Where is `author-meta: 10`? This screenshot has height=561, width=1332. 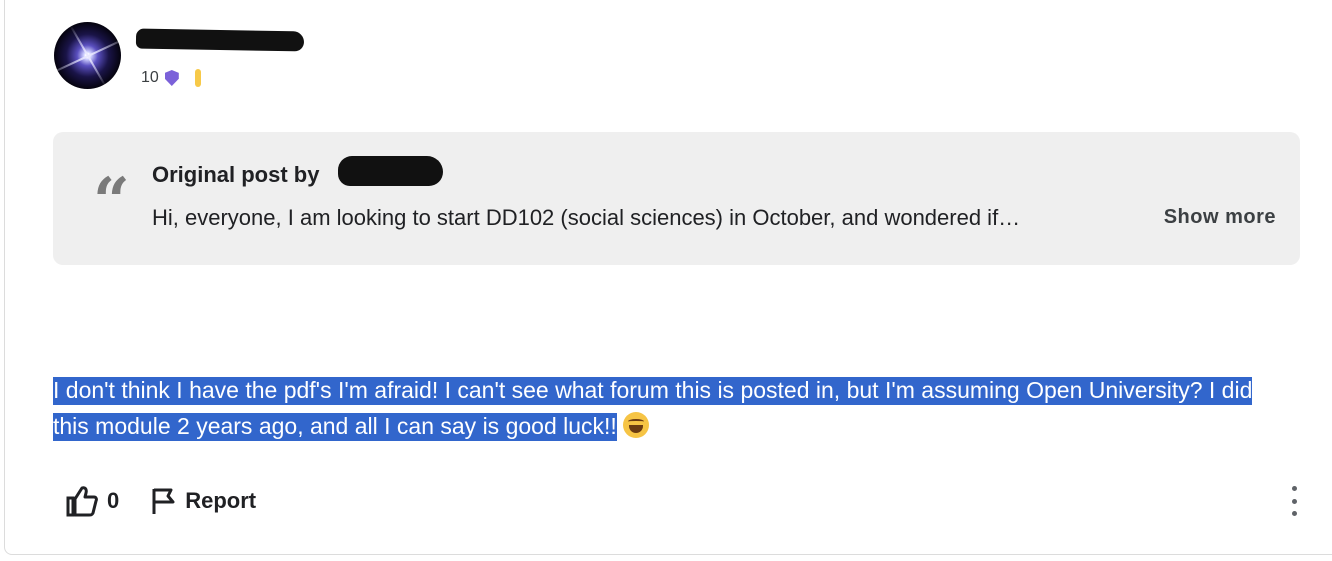
author-meta: 10 is located at coordinates (171, 78).